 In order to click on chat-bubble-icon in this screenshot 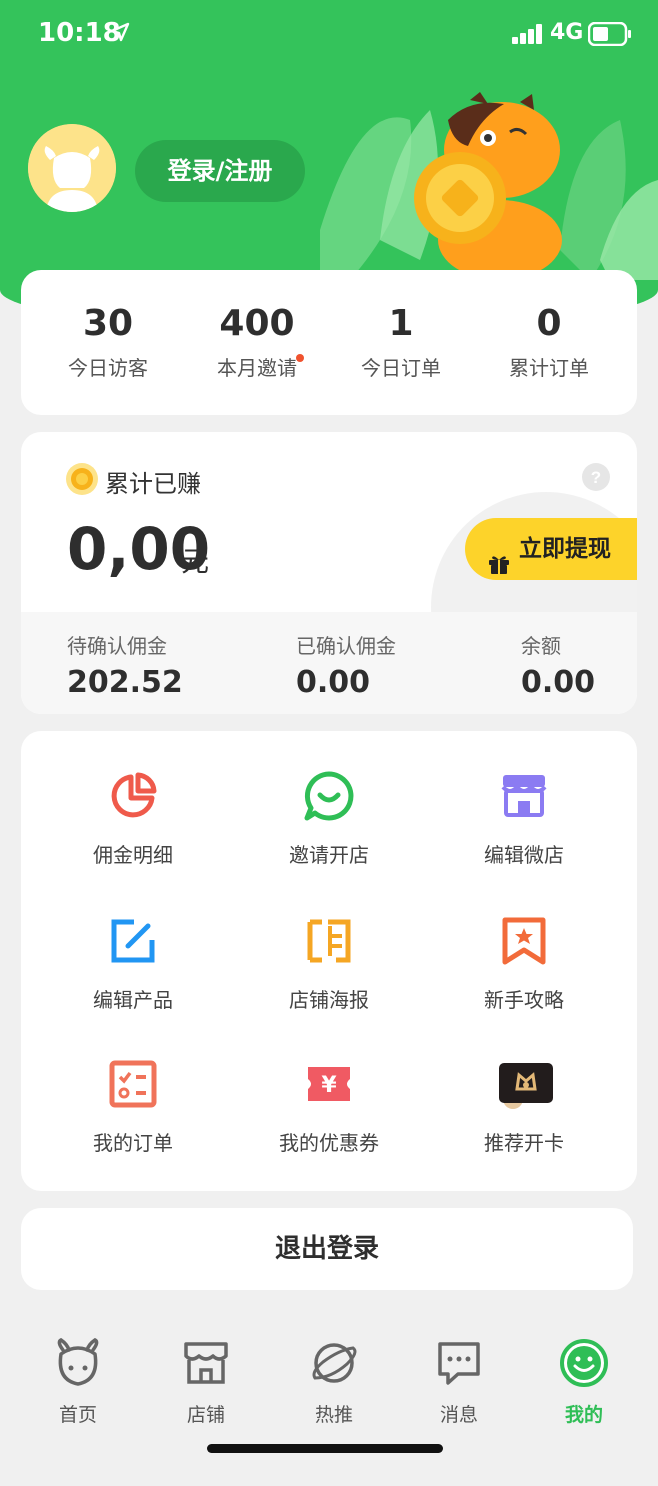, I will do `click(329, 796)`.